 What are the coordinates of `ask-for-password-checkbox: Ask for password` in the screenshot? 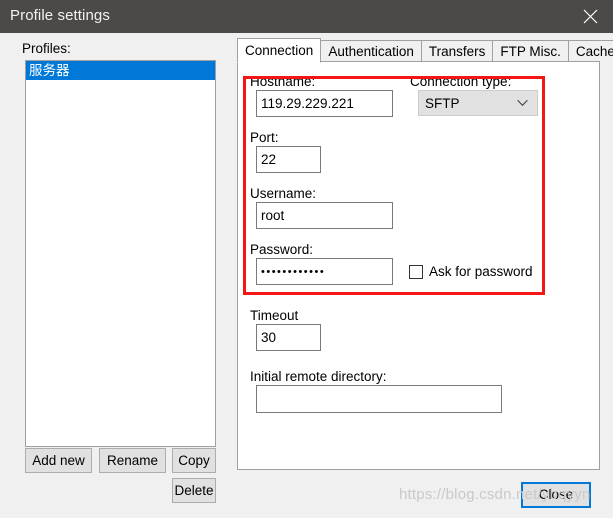 It's located at (471, 271).